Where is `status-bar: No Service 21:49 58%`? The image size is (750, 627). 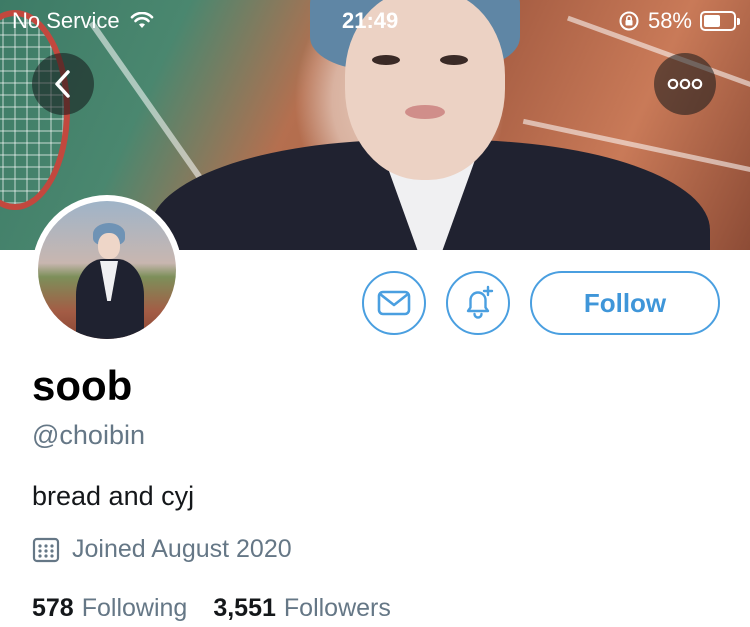
status-bar: No Service 21:49 58% is located at coordinates (375, 20).